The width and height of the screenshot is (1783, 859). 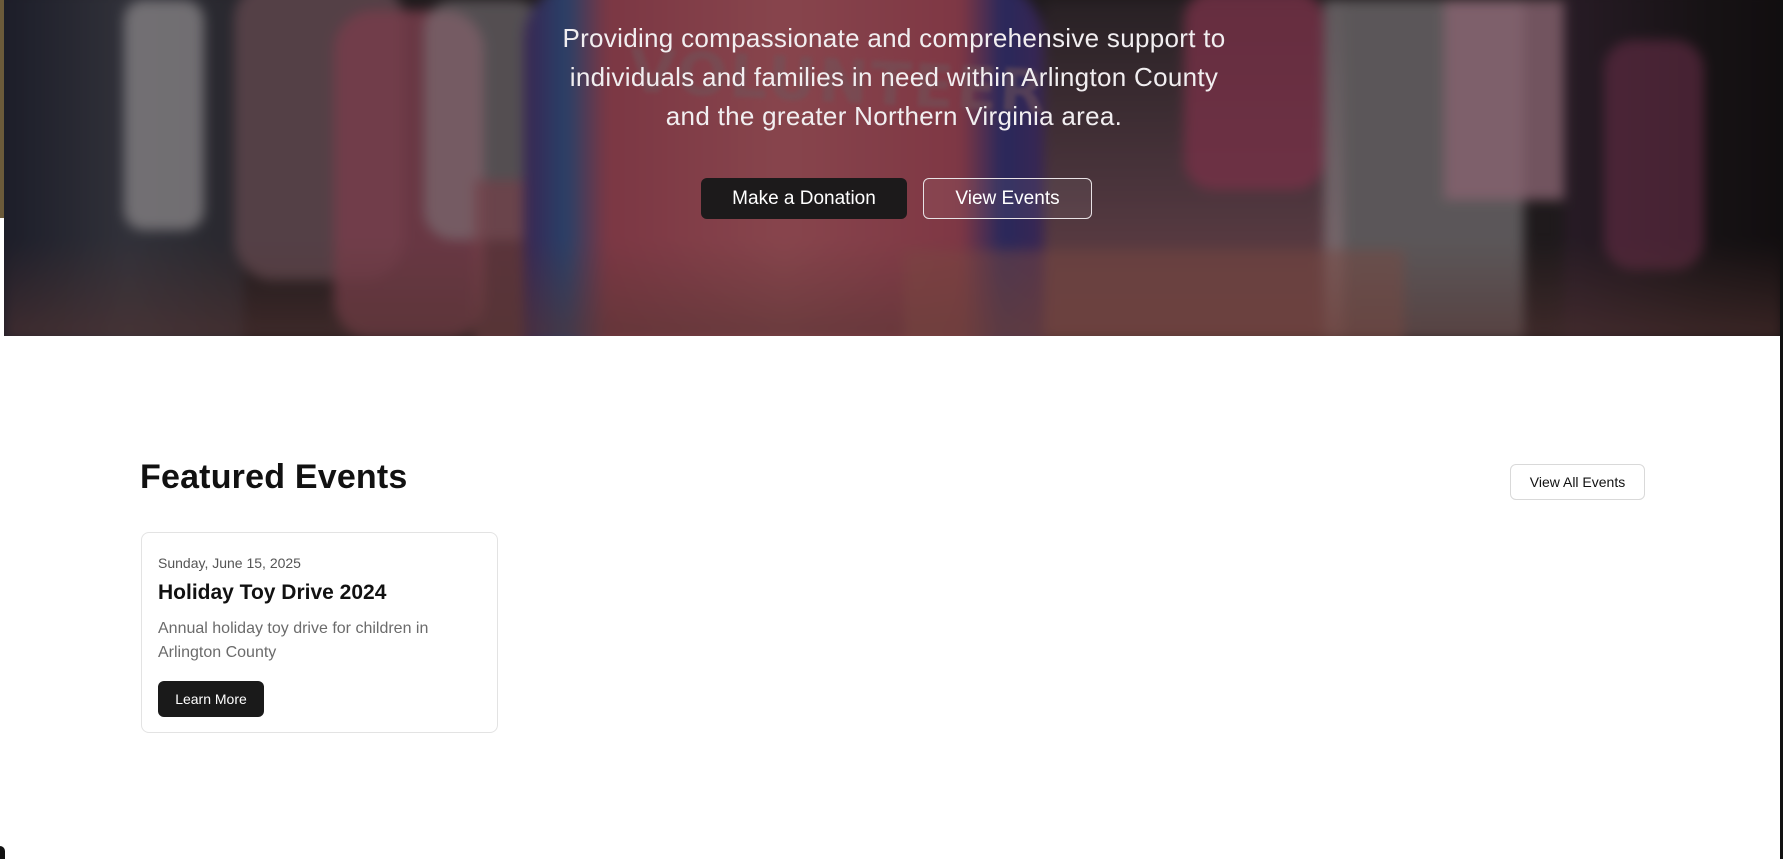 What do you see at coordinates (211, 699) in the screenshot?
I see `learn-more-button: Learn More` at bounding box center [211, 699].